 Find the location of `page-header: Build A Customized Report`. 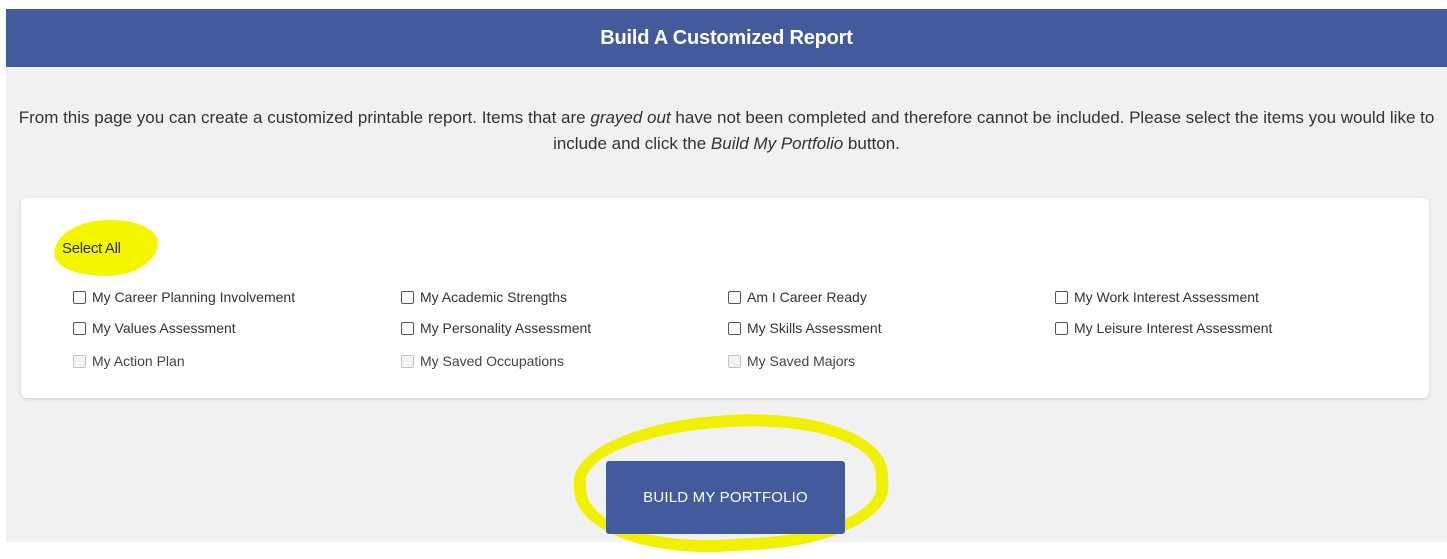

page-header: Build A Customized Report is located at coordinates (726, 38).